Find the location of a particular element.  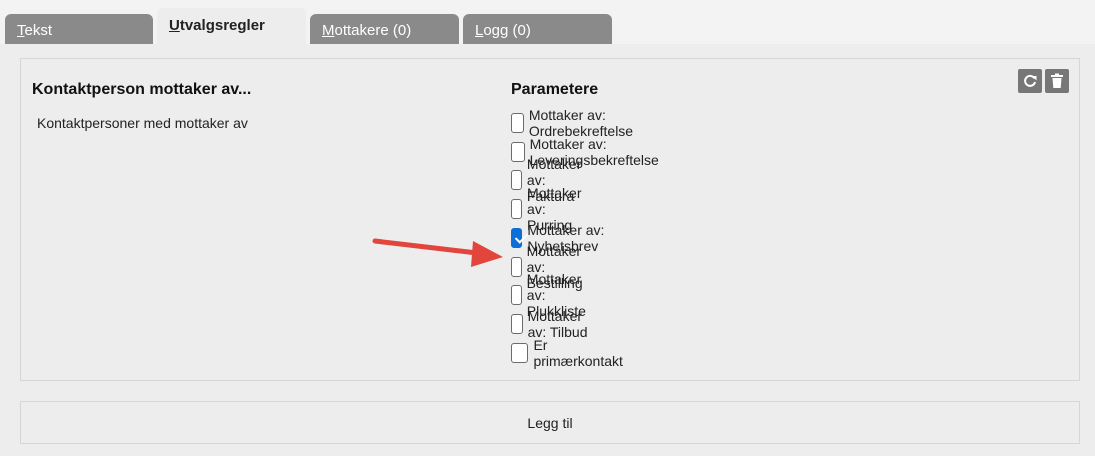

tab-logg-label: ogg (0) is located at coordinates (507, 30).